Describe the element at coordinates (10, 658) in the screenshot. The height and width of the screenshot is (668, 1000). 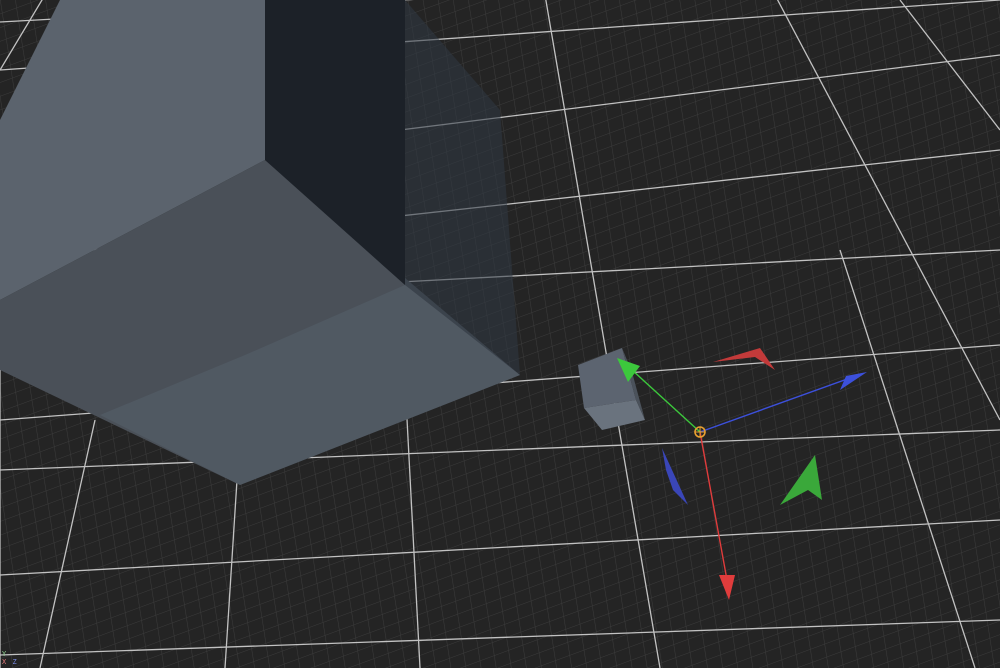
I see `axis-indicator: Y X Z` at that location.